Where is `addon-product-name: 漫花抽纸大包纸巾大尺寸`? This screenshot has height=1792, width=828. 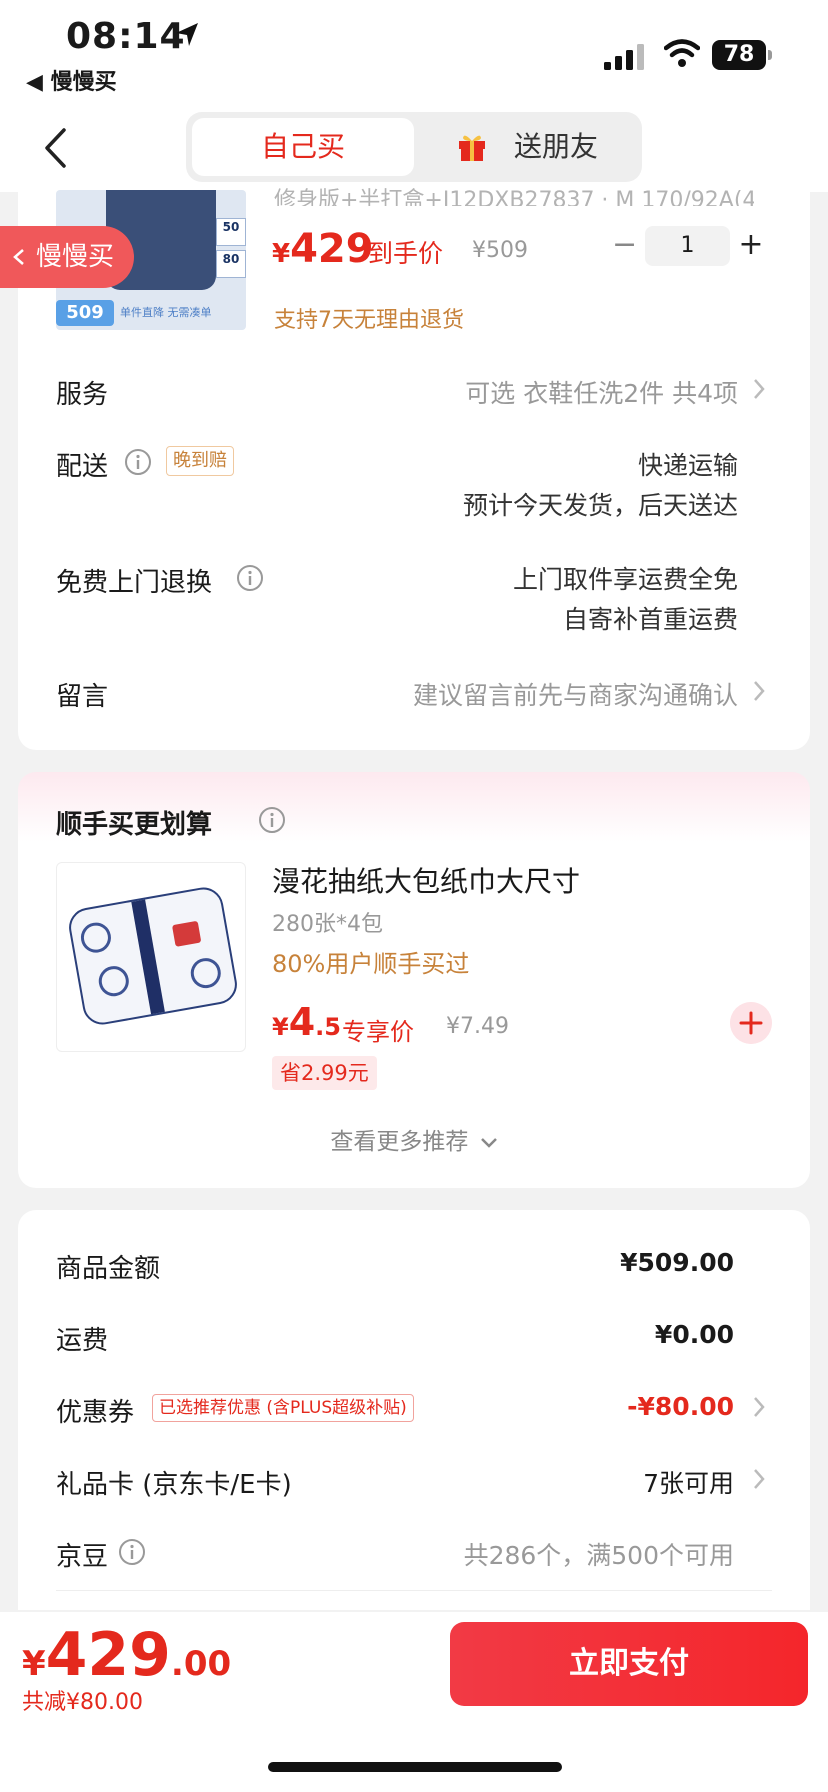
addon-product-name: 漫花抽纸大包纸巾大尺寸 is located at coordinates (426, 880).